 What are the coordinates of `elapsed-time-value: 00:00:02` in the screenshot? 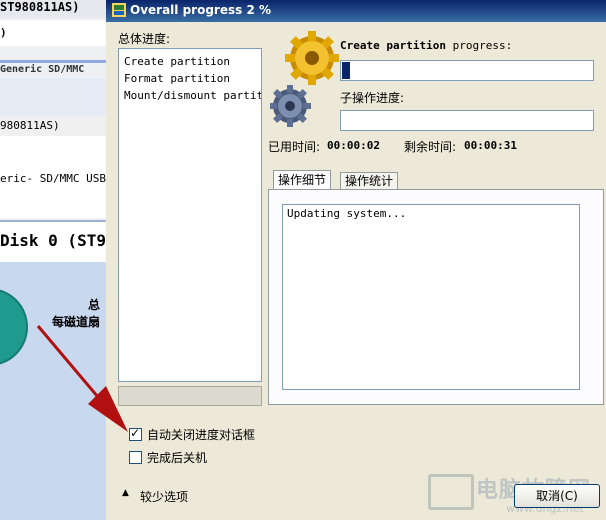 It's located at (353, 145).